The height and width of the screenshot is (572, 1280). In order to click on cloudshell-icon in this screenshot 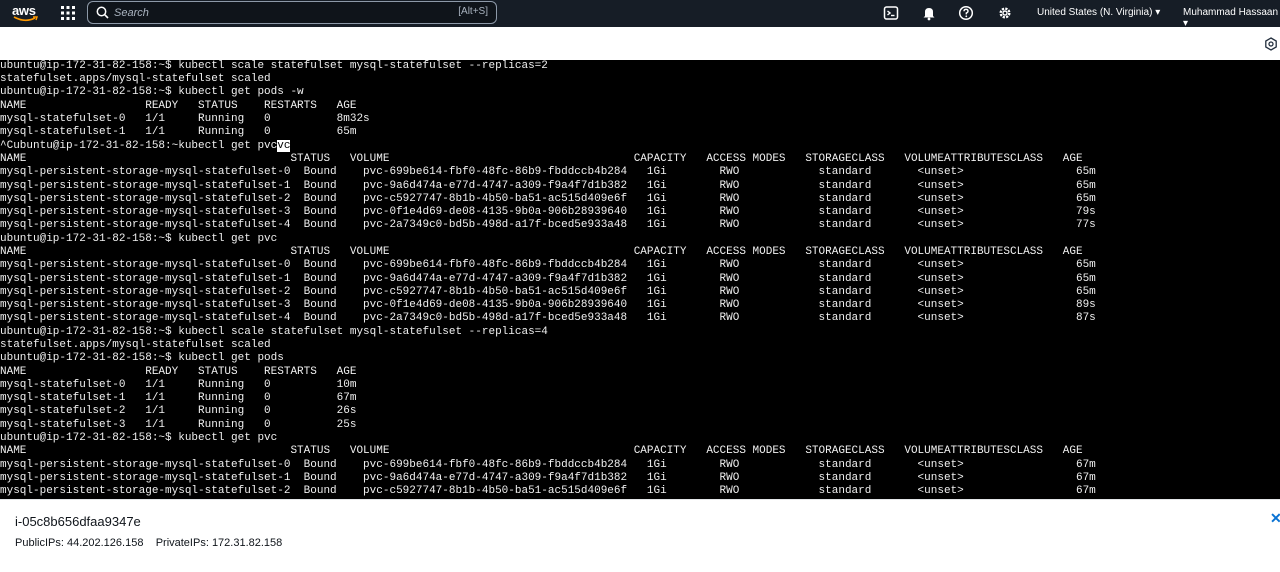, I will do `click(891, 13)`.